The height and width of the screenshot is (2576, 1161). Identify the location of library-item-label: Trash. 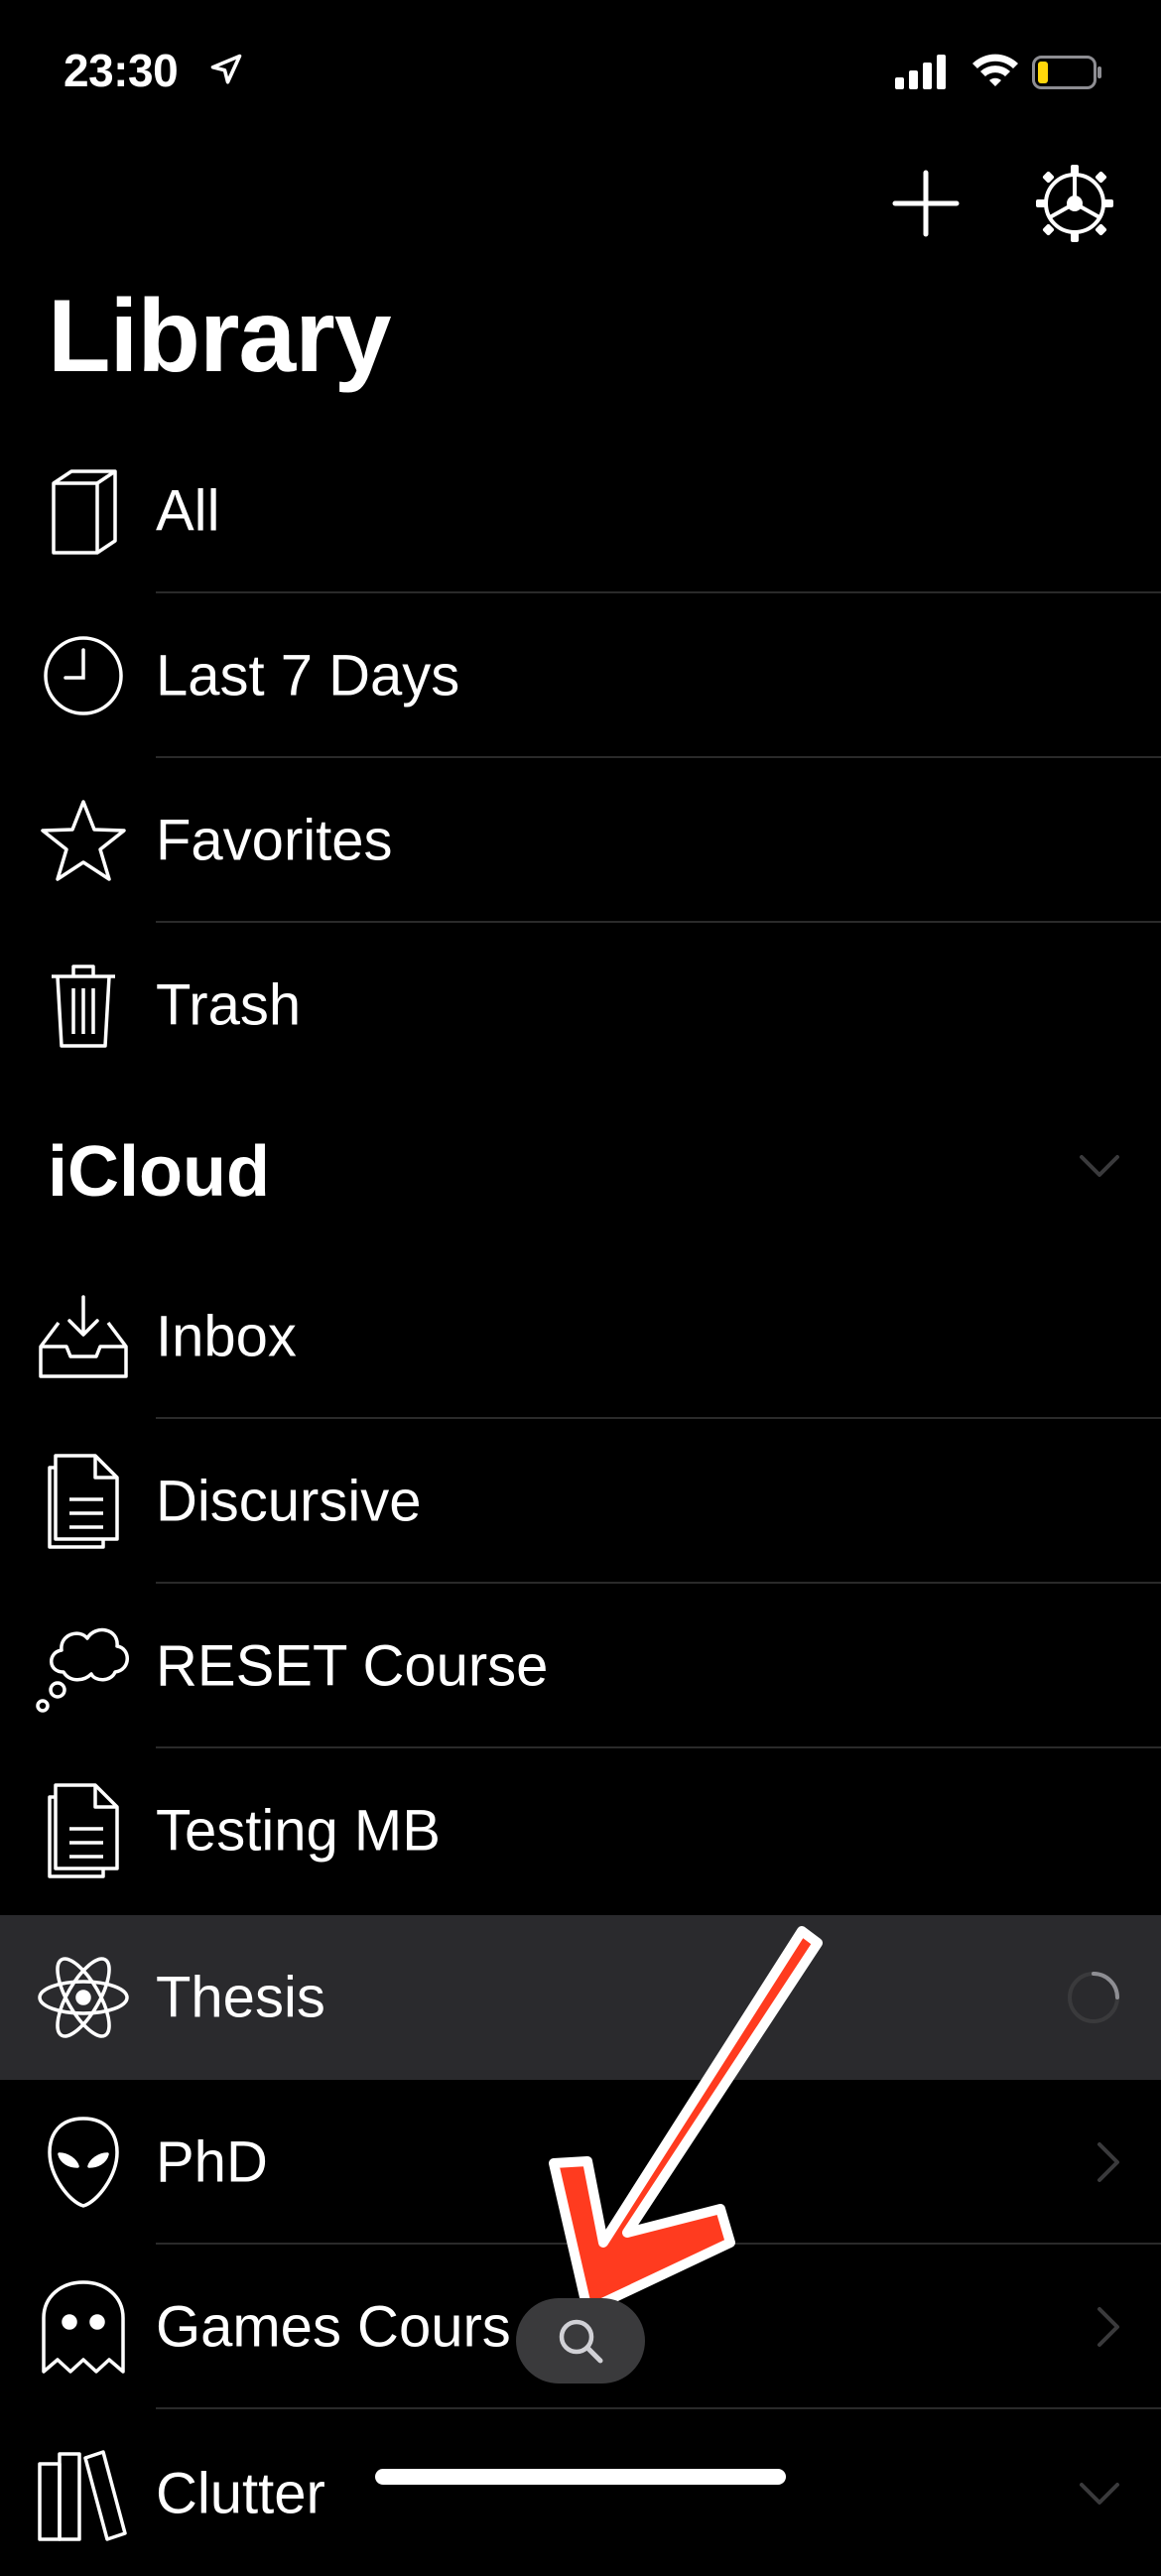
(229, 1005).